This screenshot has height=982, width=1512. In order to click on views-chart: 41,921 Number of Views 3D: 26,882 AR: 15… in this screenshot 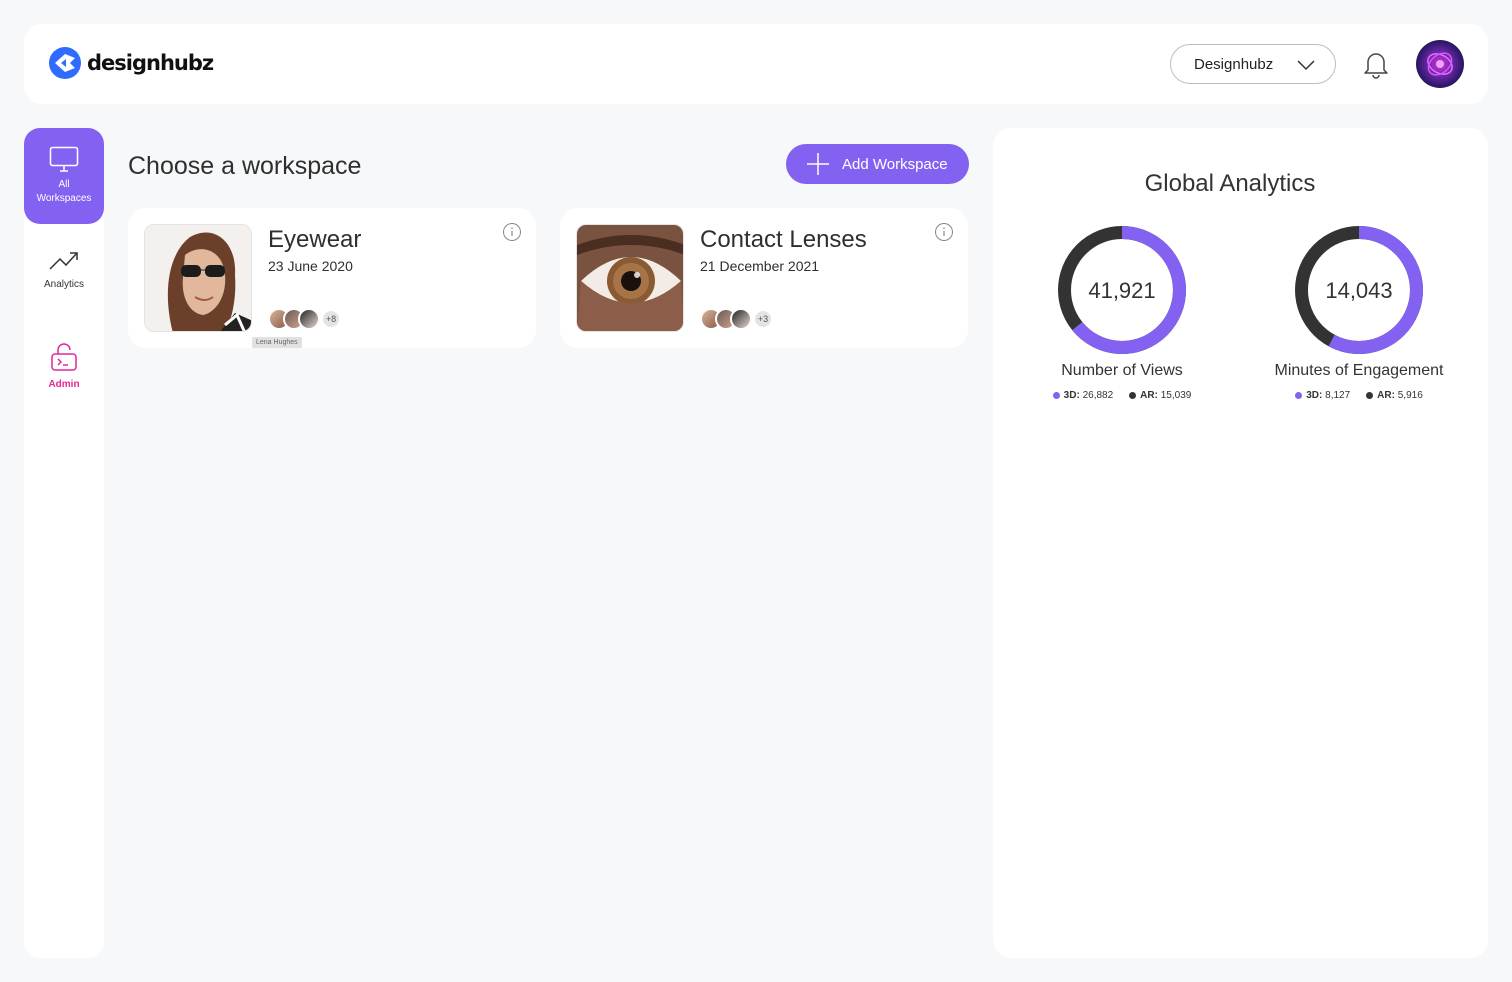, I will do `click(1122, 312)`.